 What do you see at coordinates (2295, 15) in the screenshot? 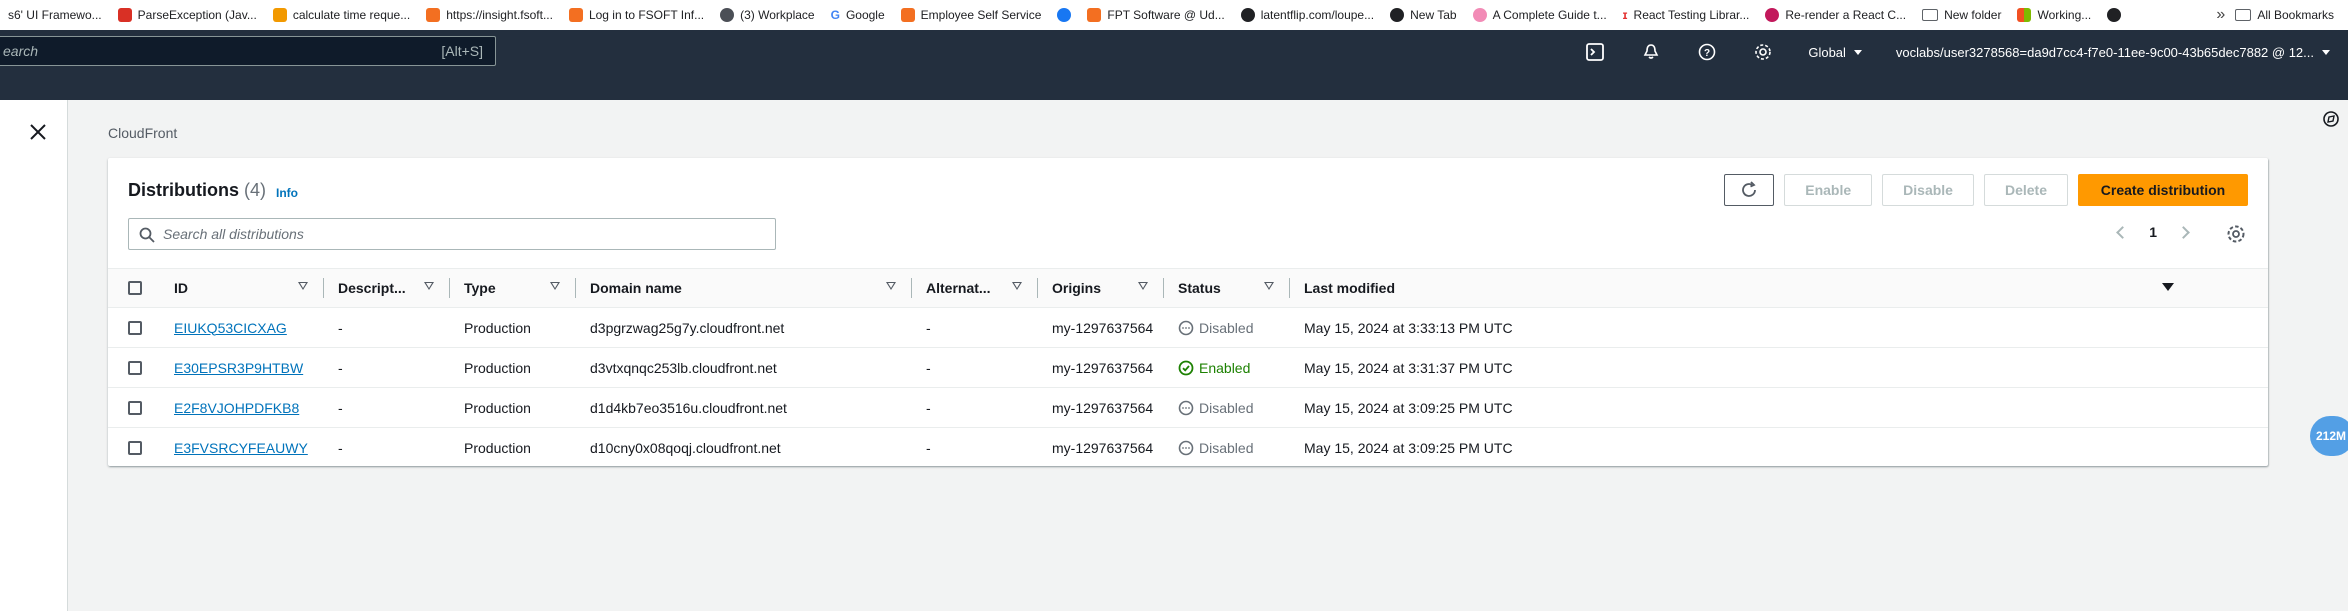
I see `all-bookmarks-label: All Bookmarks` at bounding box center [2295, 15].